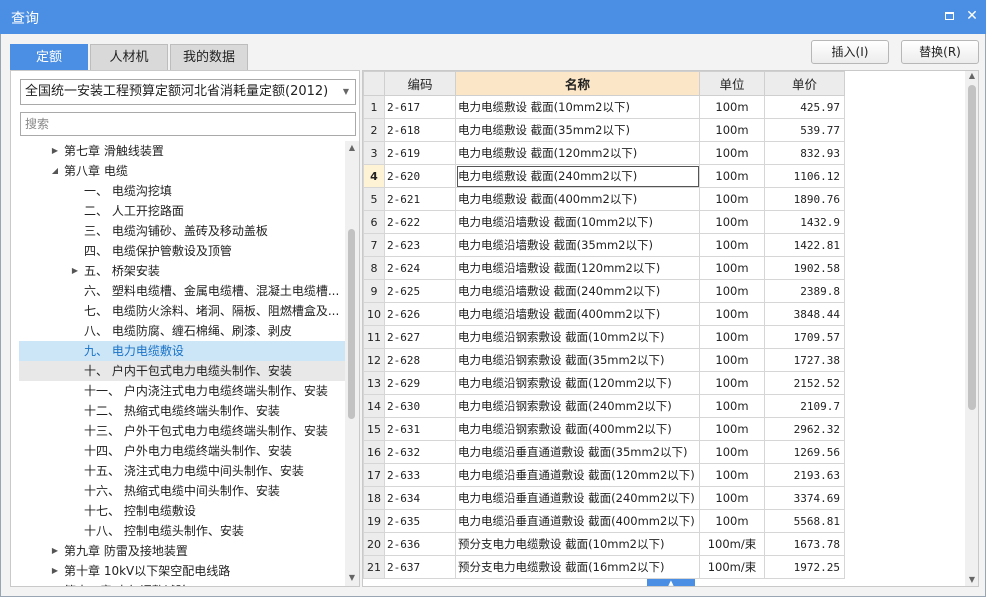 Image resolution: width=986 pixels, height=597 pixels. What do you see at coordinates (972, 16) in the screenshot?
I see `close-button: ✕` at bounding box center [972, 16].